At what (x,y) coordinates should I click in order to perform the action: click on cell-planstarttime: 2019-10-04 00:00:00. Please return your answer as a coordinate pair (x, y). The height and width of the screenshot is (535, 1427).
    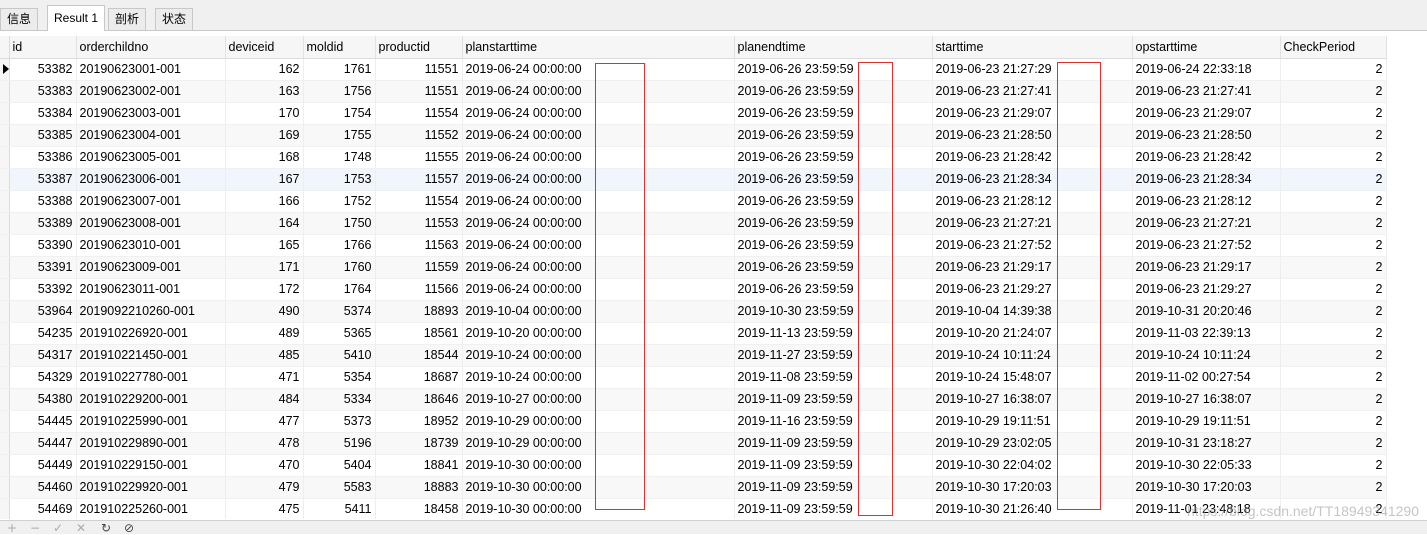
    Looking at the image, I should click on (598, 311).